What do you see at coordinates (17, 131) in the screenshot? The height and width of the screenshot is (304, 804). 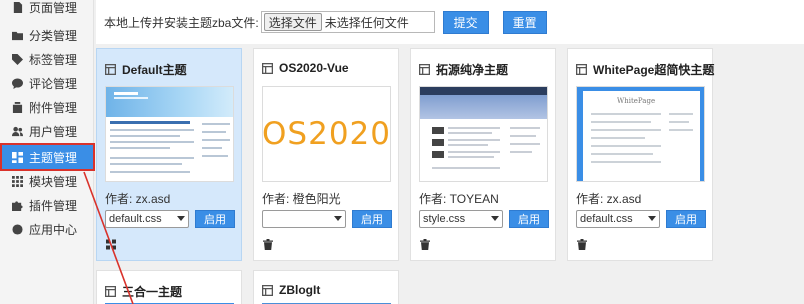 I see `users-icon` at bounding box center [17, 131].